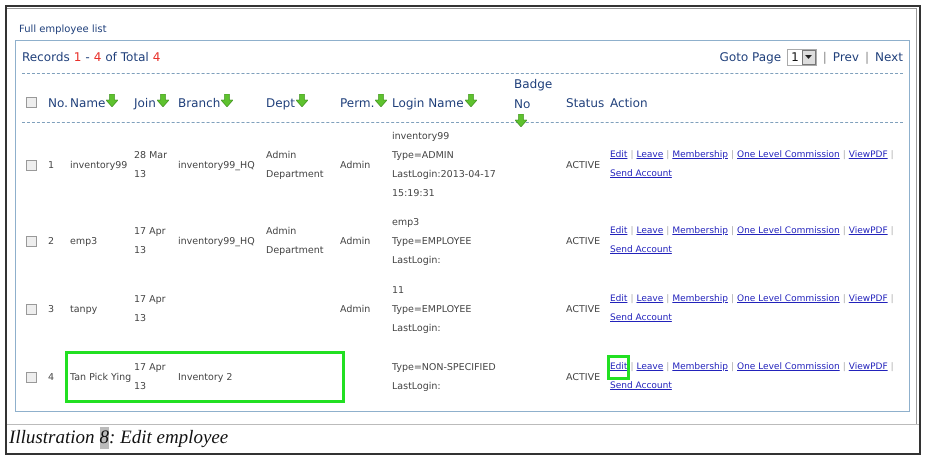 The image size is (929, 465). What do you see at coordinates (105, 438) in the screenshot?
I see `caption-number: 8` at bounding box center [105, 438].